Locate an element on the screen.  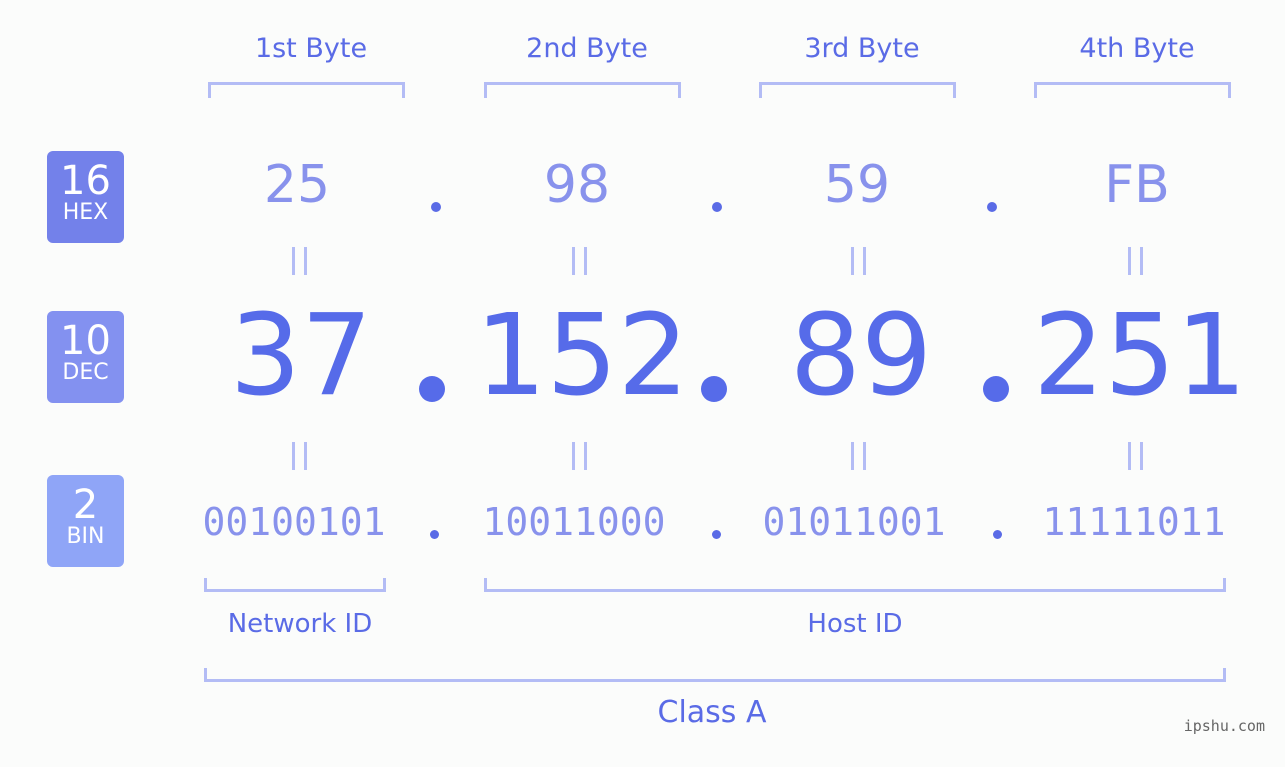
byte-label-3: 3rd Byte is located at coordinates (862, 48).